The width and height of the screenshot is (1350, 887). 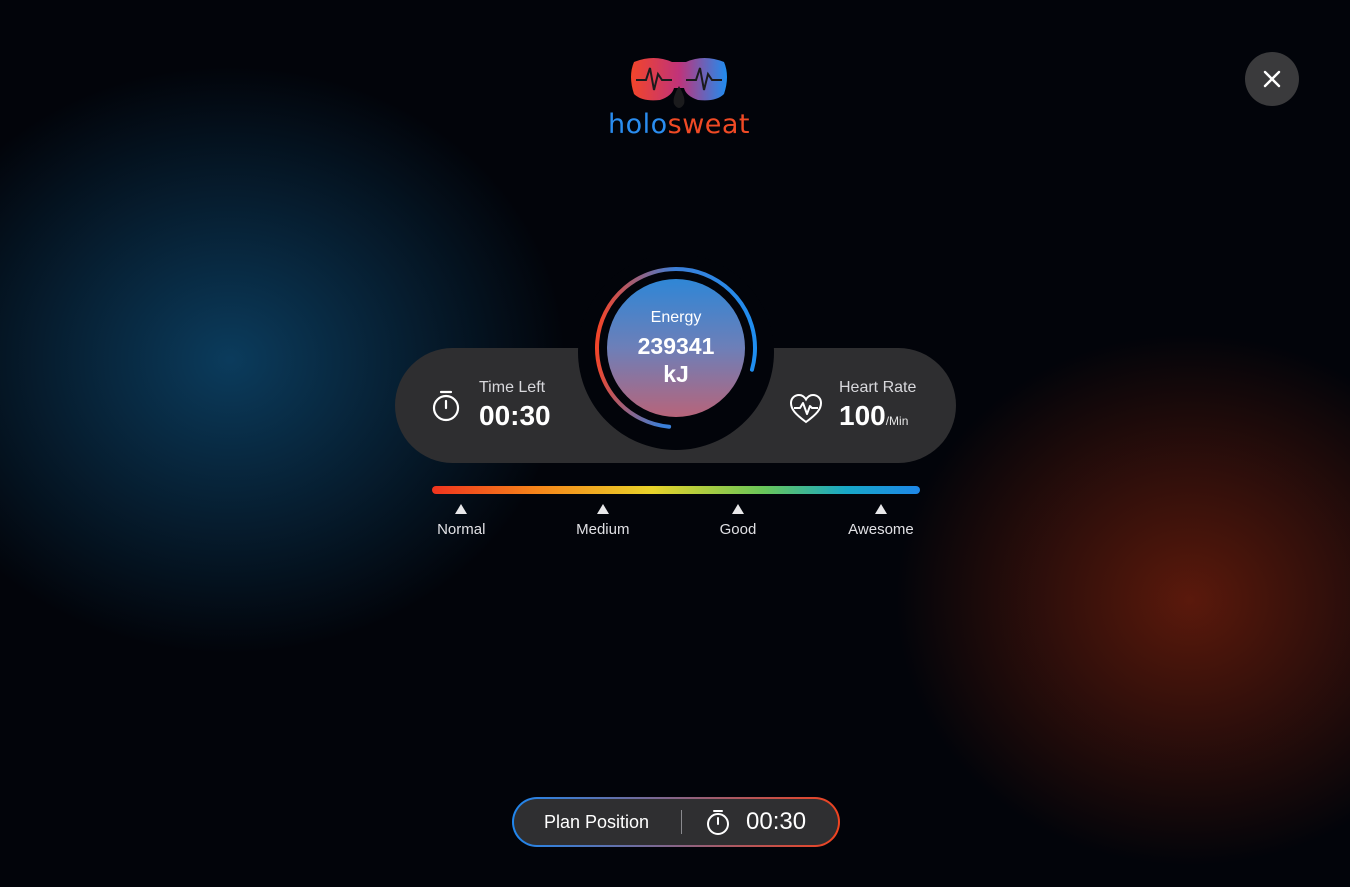 I want to click on plan-time-value: 00:30, so click(x=776, y=821).